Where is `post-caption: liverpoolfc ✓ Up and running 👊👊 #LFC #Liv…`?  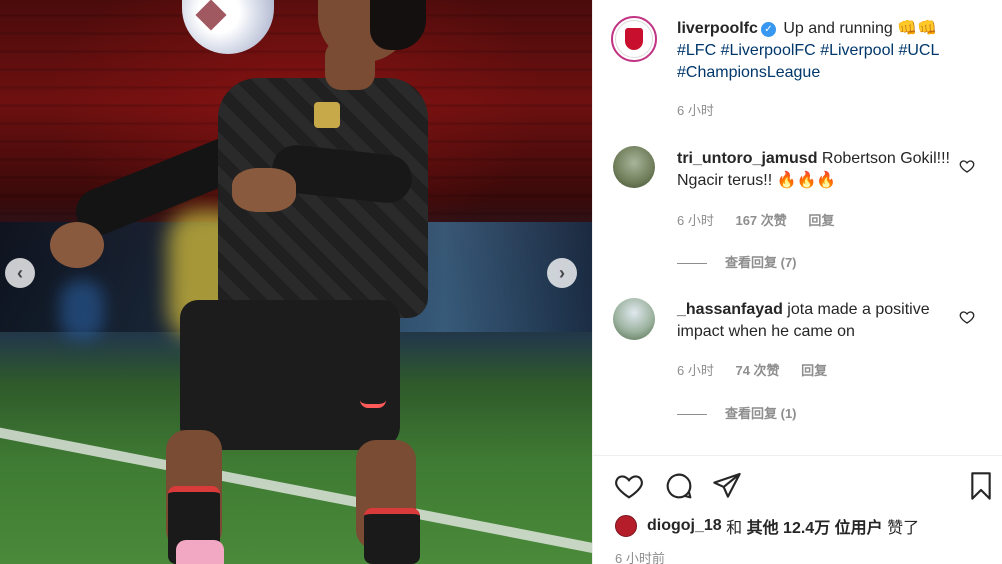 post-caption: liverpoolfc ✓ Up and running 👊👊 #LFC #Liv… is located at coordinates (827, 51).